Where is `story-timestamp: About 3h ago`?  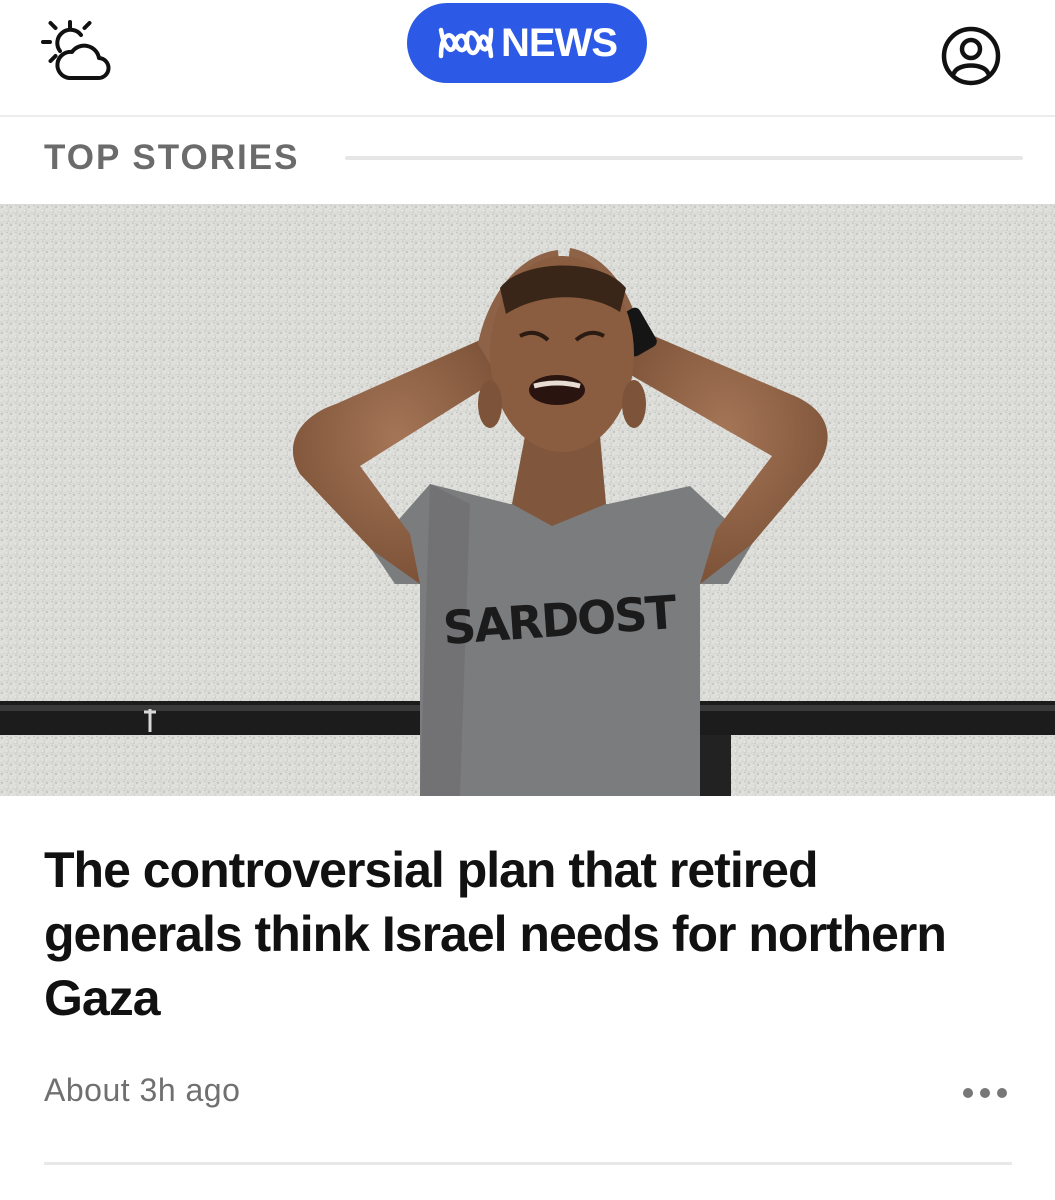
story-timestamp: About 3h ago is located at coordinates (142, 1090).